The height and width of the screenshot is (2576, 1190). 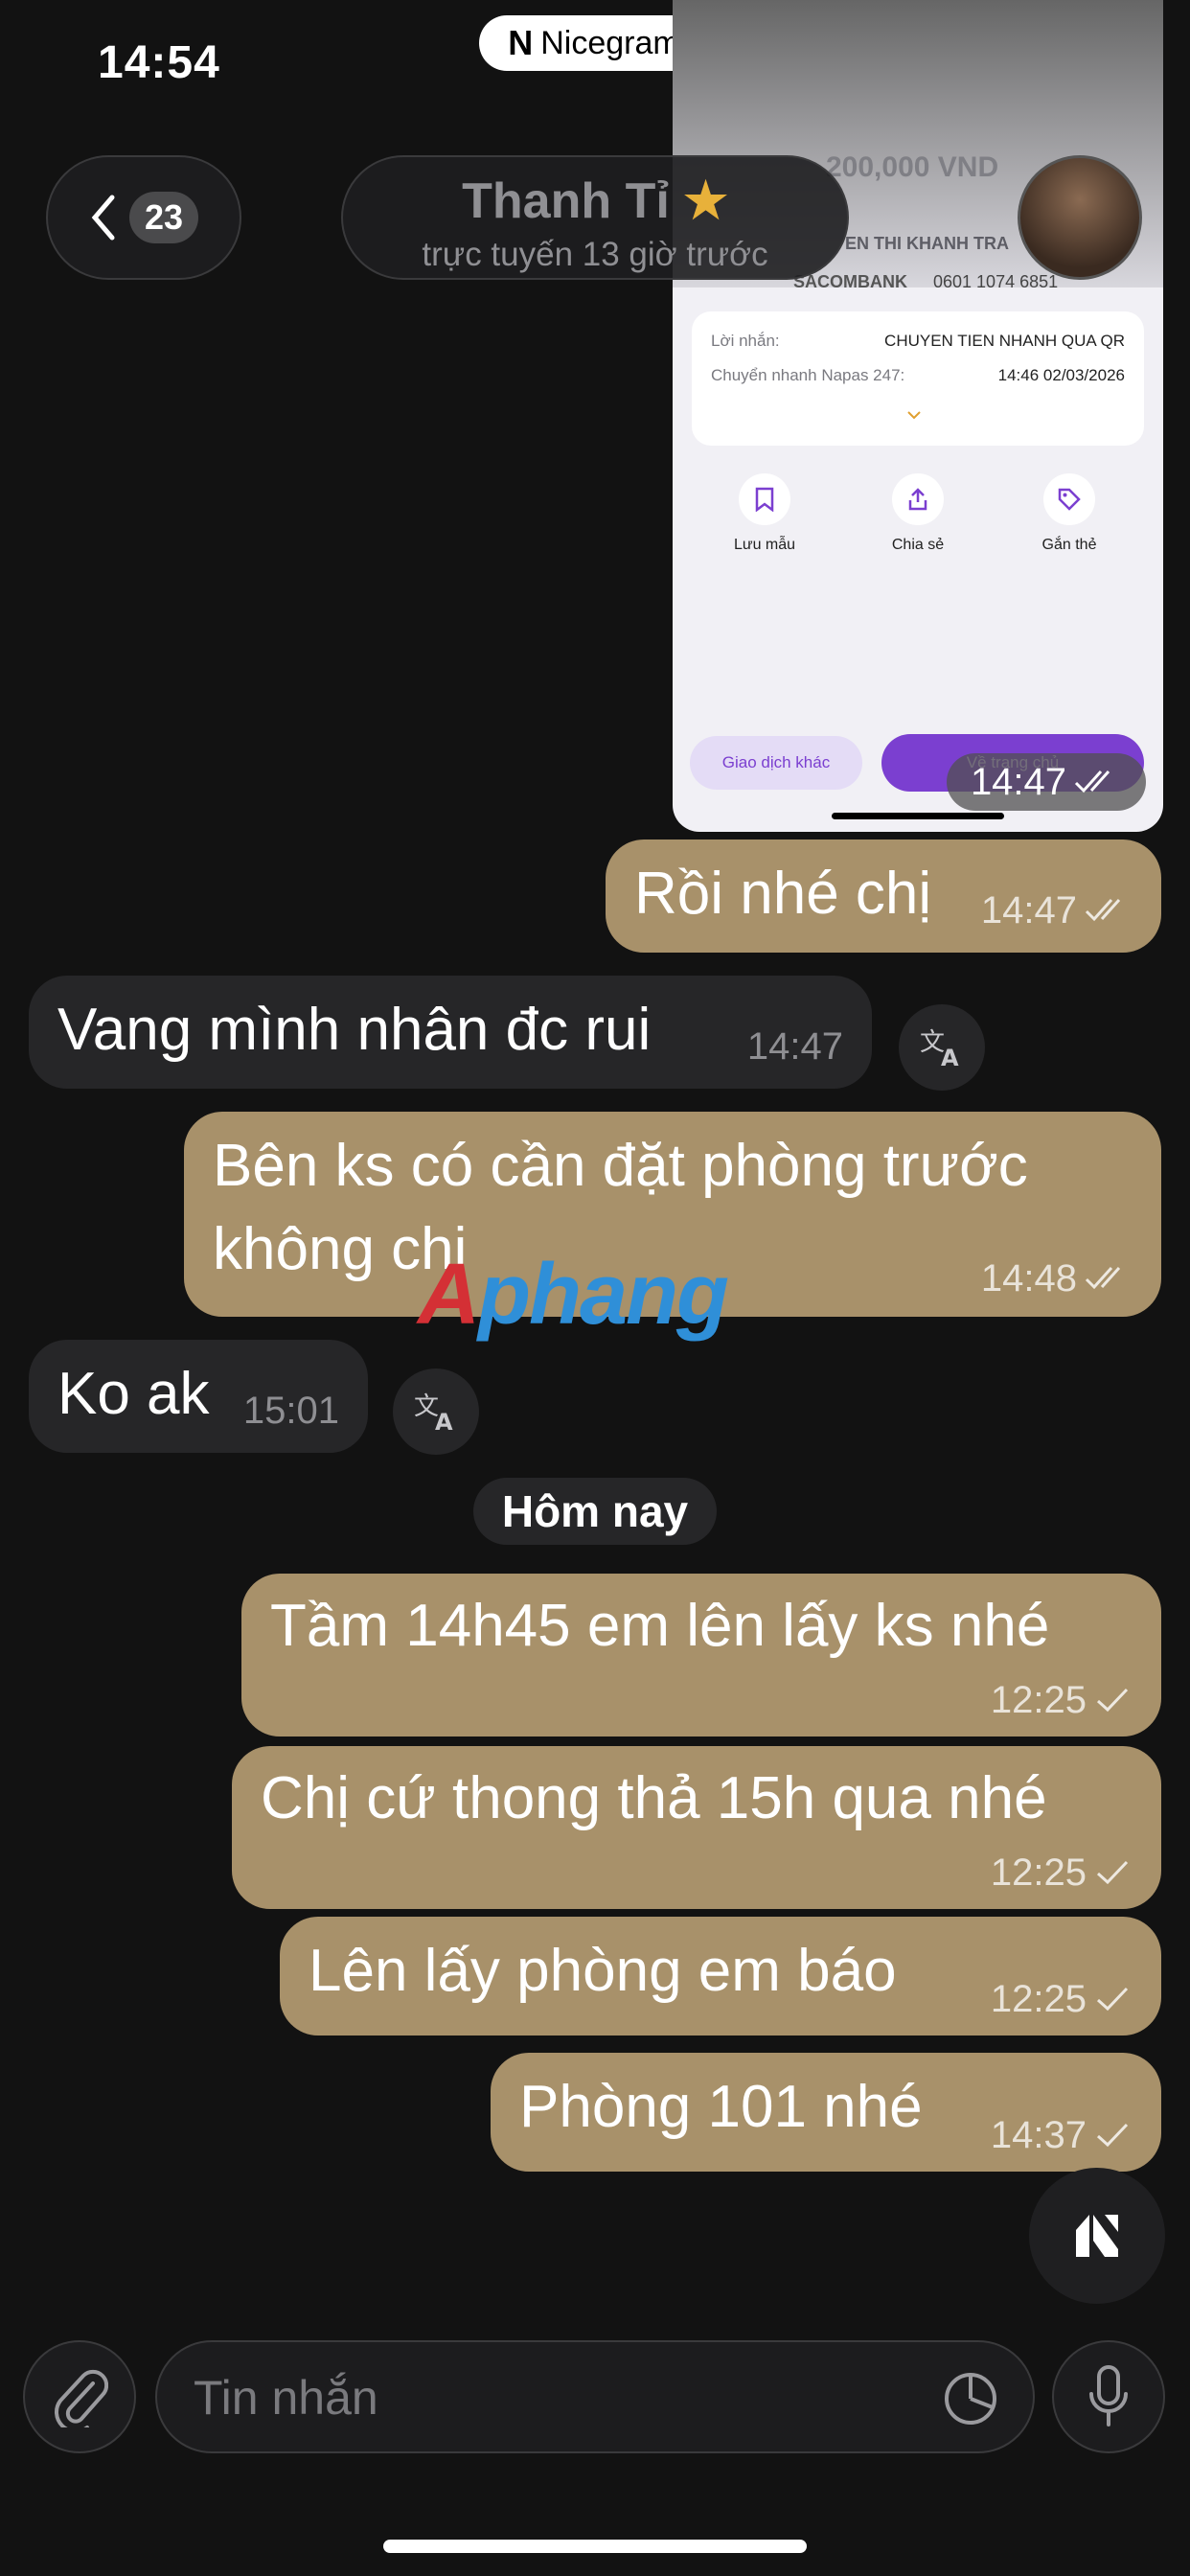 I want to click on message-time: 15:01, so click(x=290, y=1411).